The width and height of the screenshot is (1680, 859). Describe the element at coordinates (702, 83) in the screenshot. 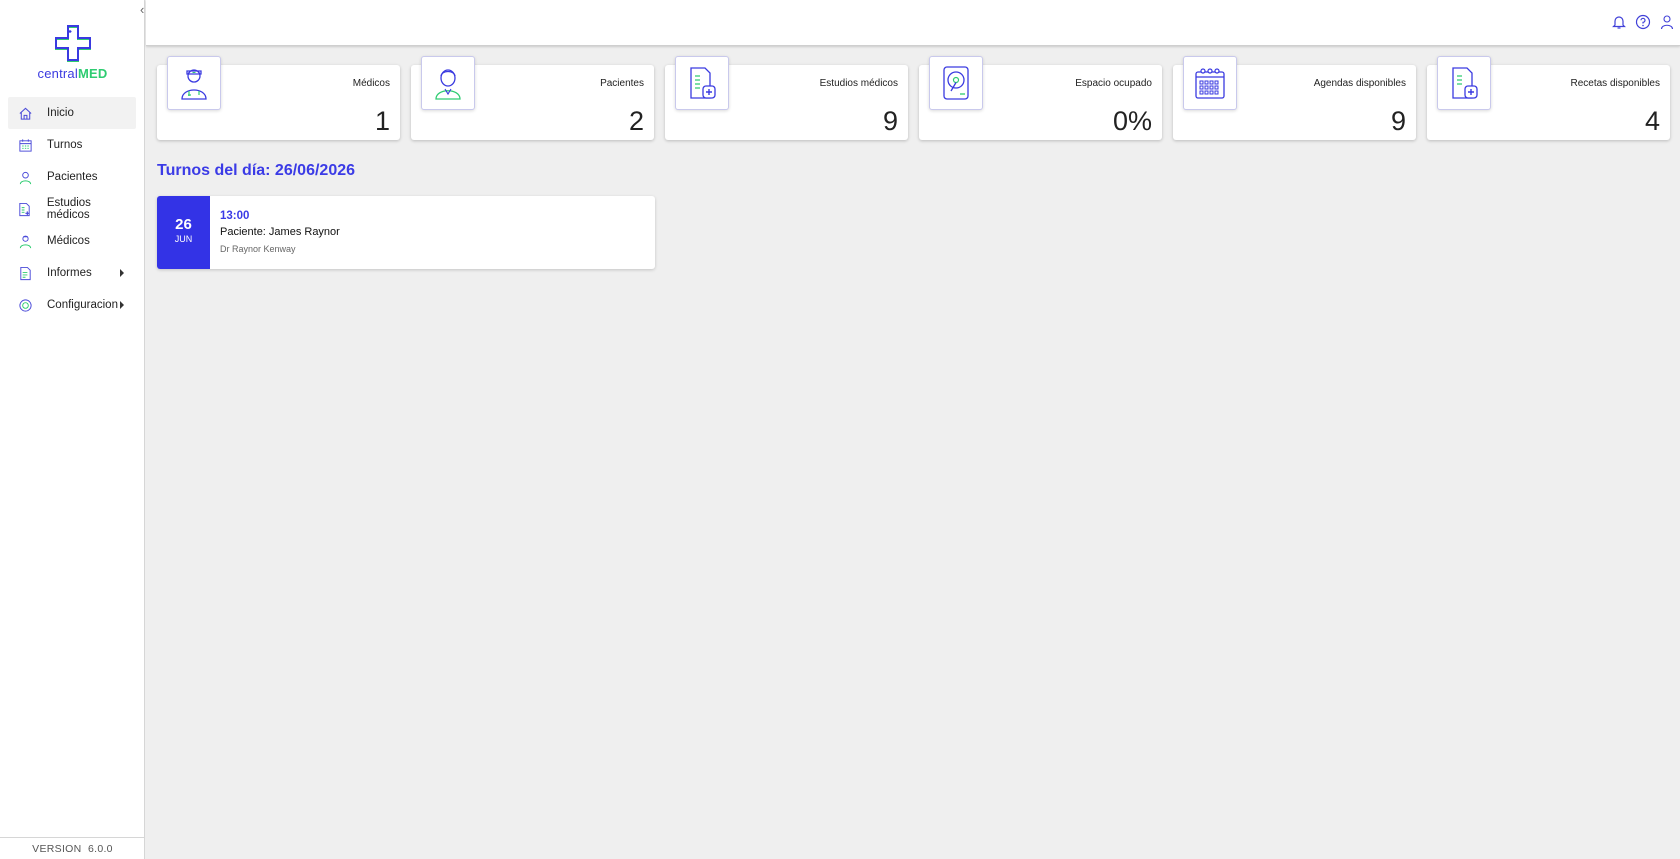

I see `medical-study-icon` at that location.